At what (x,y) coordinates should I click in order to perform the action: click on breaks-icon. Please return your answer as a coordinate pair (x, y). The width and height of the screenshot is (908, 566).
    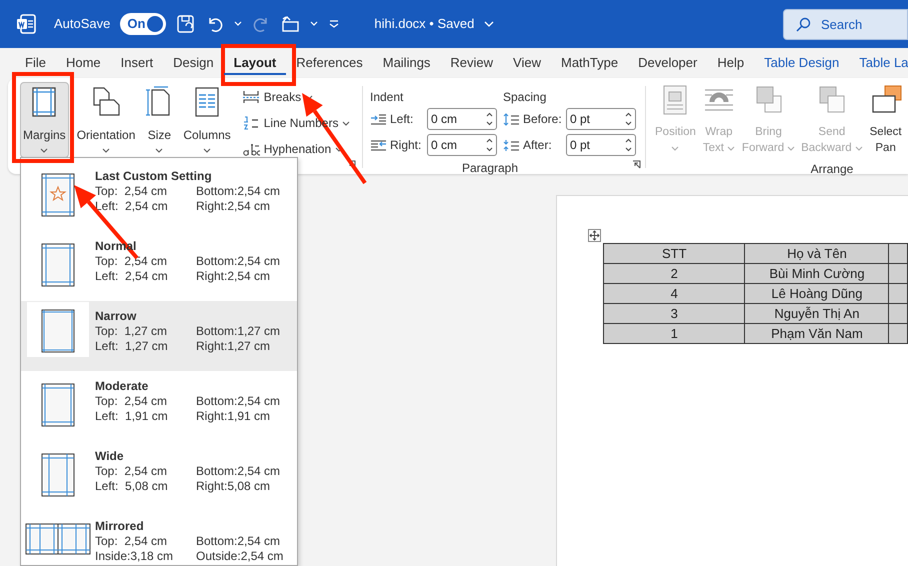
    Looking at the image, I should click on (251, 97).